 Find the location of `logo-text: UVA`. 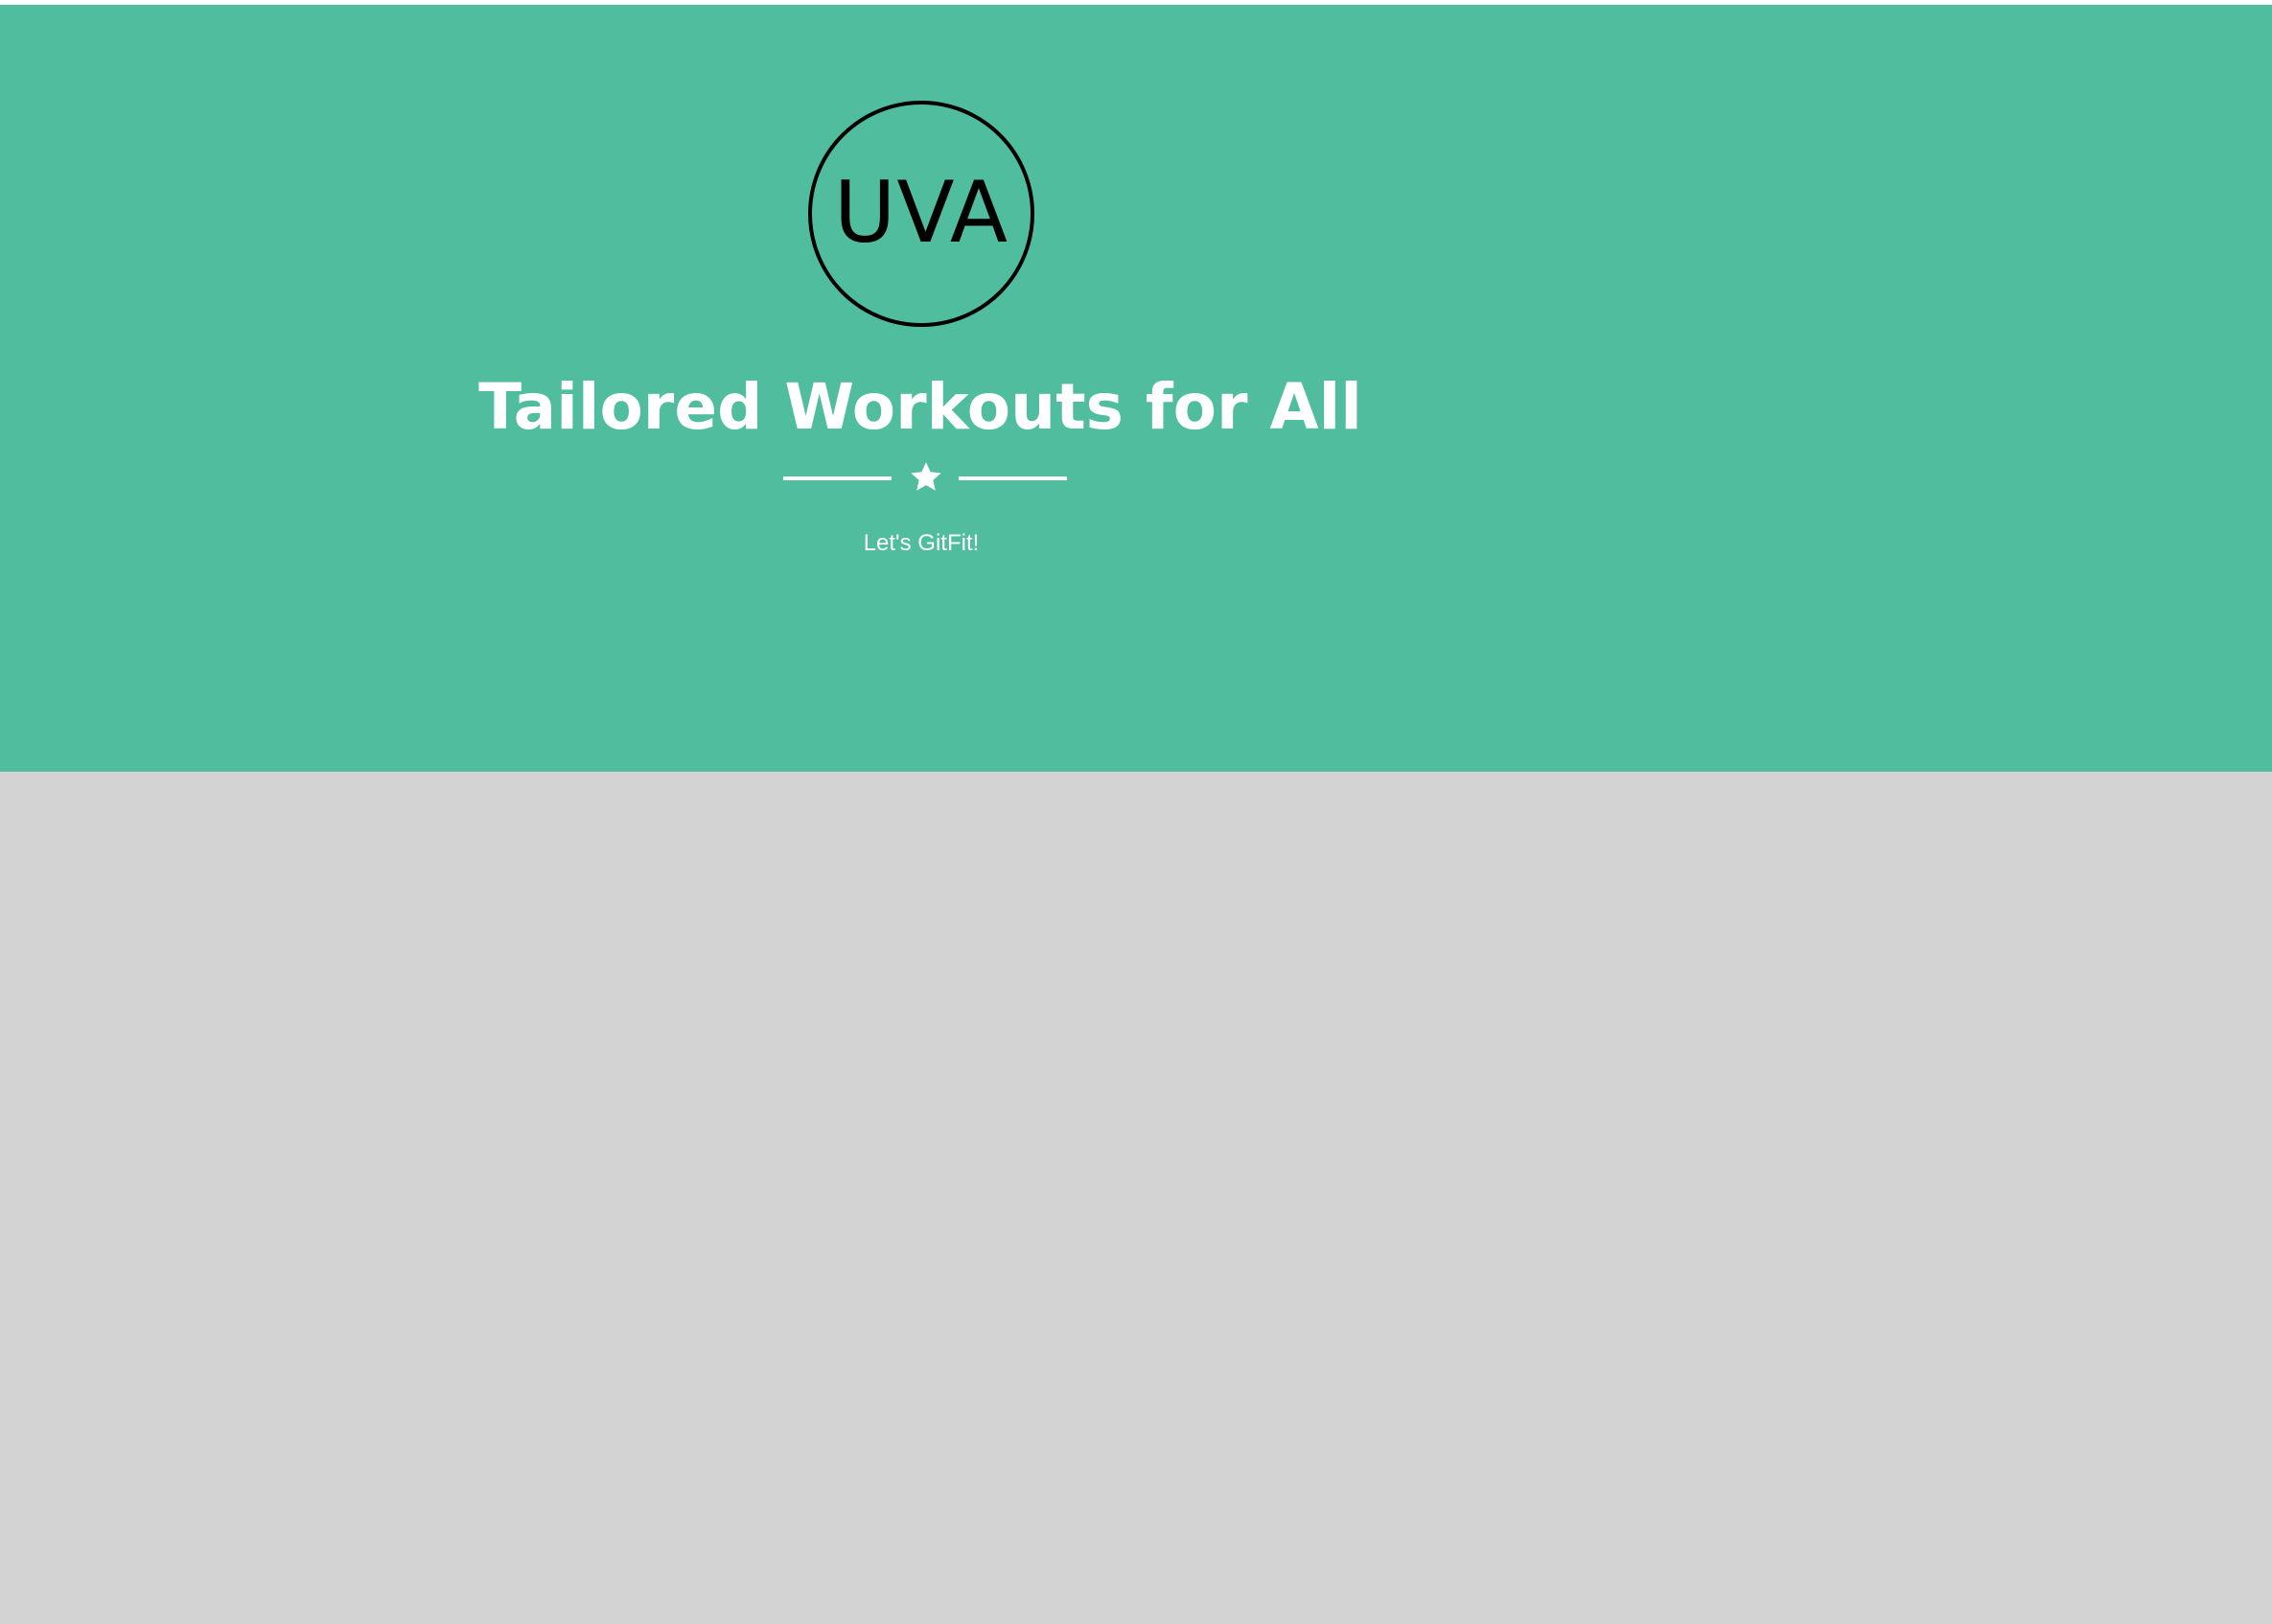

logo-text: UVA is located at coordinates (921, 212).